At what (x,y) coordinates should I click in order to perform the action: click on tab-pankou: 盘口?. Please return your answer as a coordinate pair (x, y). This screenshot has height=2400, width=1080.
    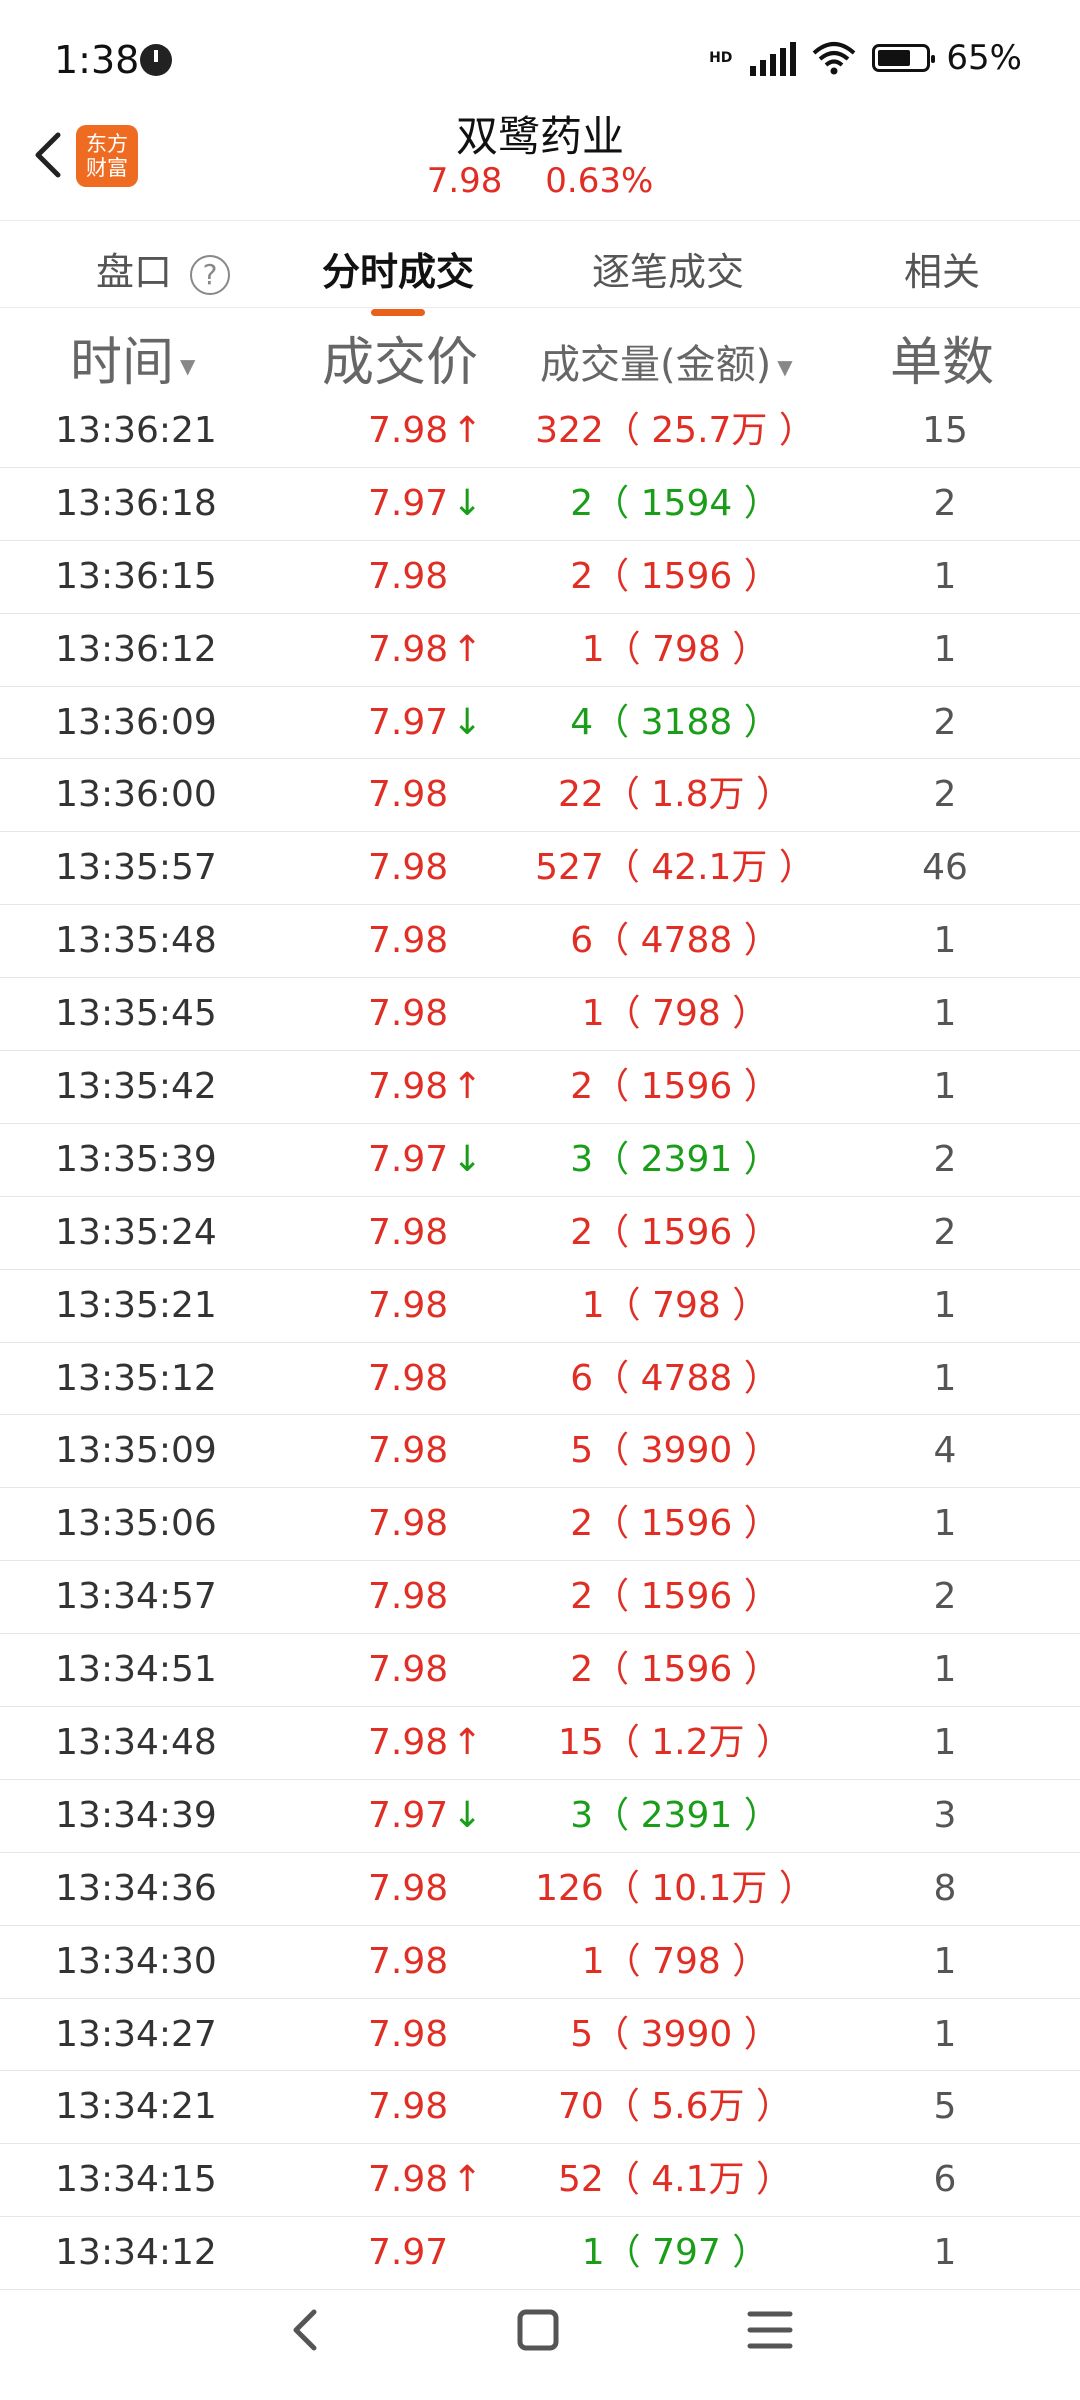
    Looking at the image, I should click on (163, 268).